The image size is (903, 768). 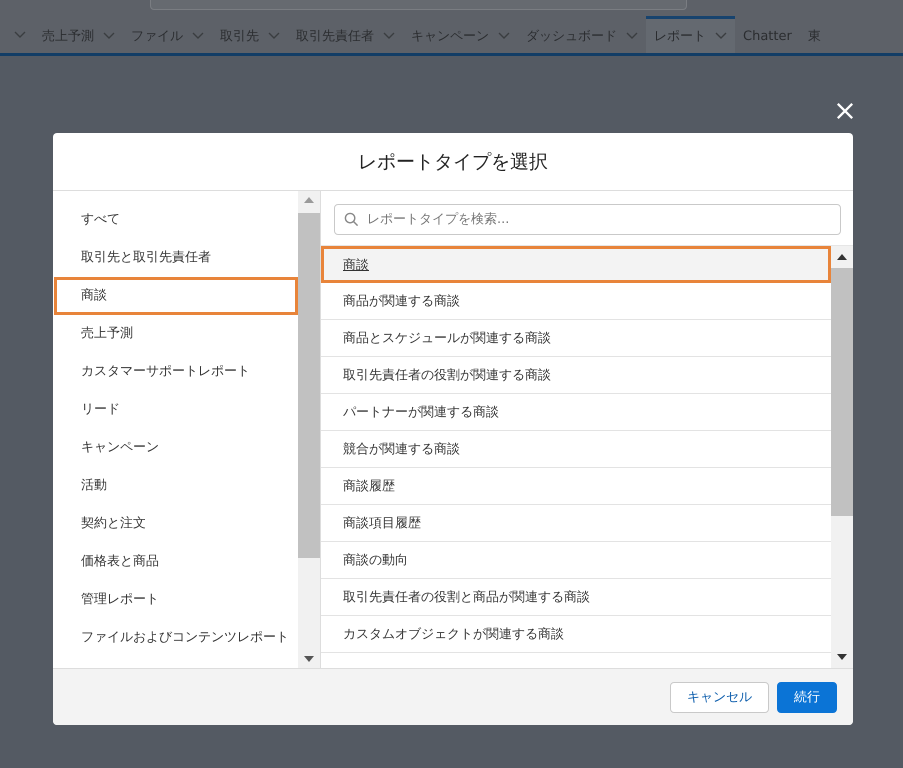 I want to click on report-type-item: 商談, so click(x=576, y=264).